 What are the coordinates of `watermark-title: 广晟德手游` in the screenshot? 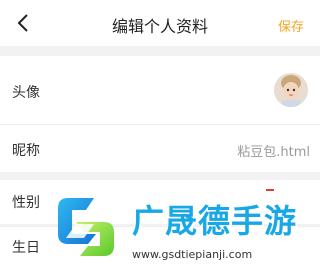 It's located at (215, 221).